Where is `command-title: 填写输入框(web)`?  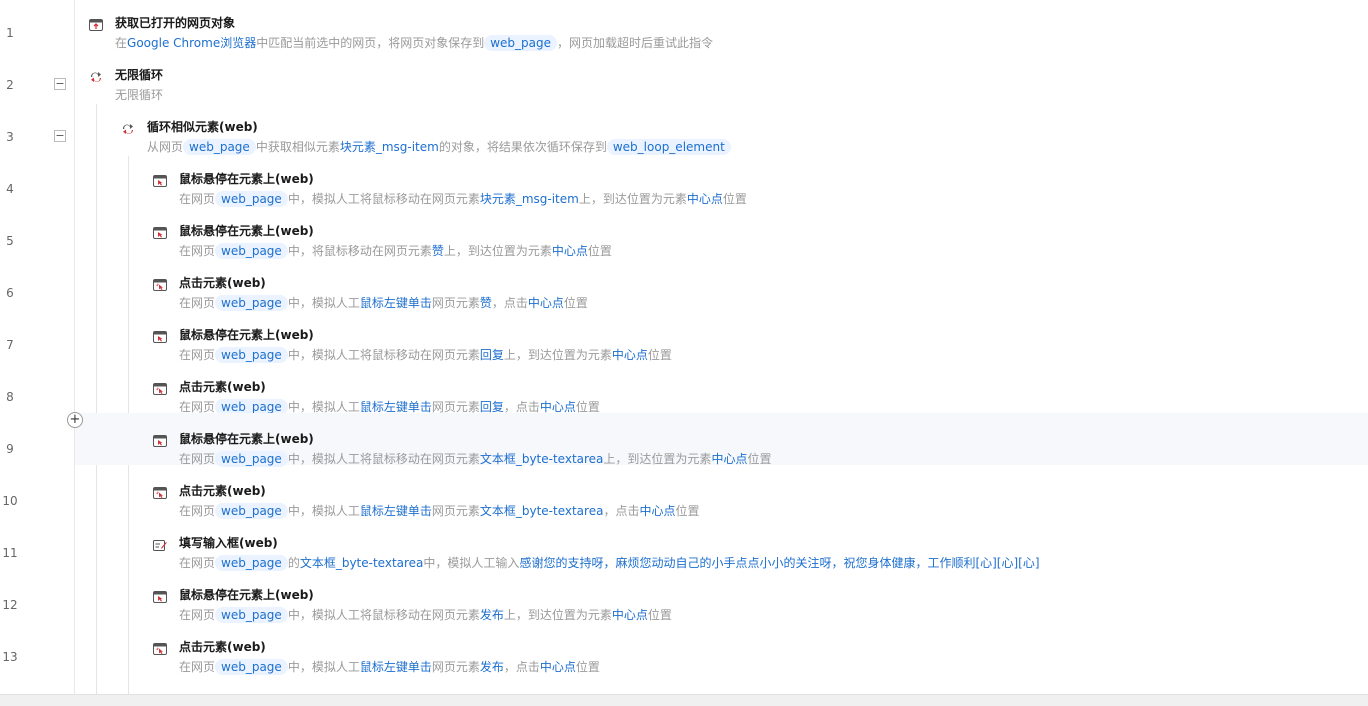 command-title: 填写输入框(web) is located at coordinates (228, 543).